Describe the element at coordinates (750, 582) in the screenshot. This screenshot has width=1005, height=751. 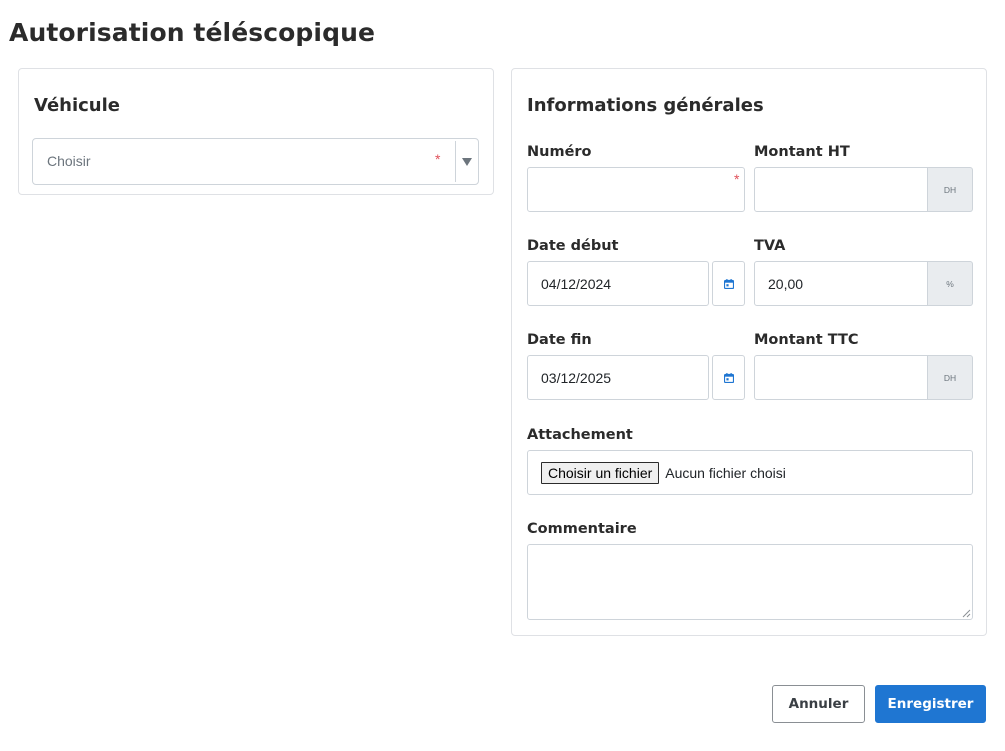
I see `commentaire-textarea` at that location.